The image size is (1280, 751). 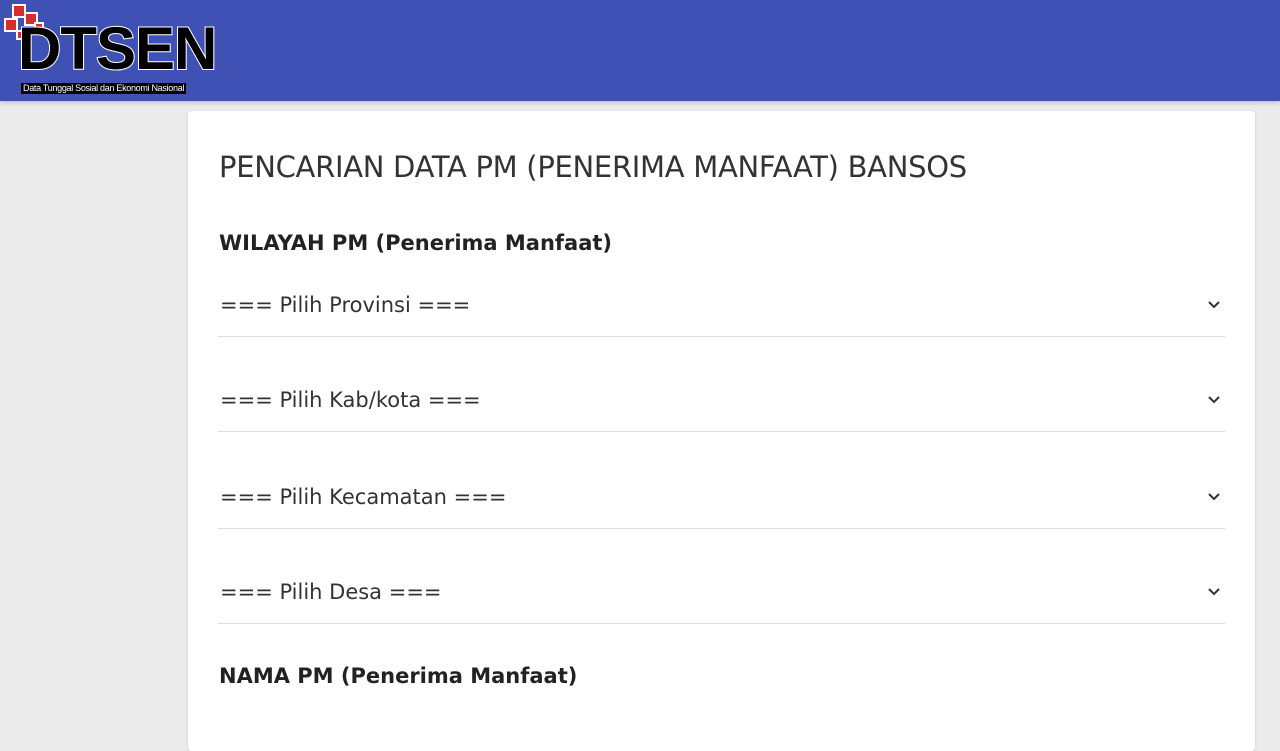 I want to click on kecamatan-select-value: === Pilih Kecamatan ===, so click(x=363, y=497).